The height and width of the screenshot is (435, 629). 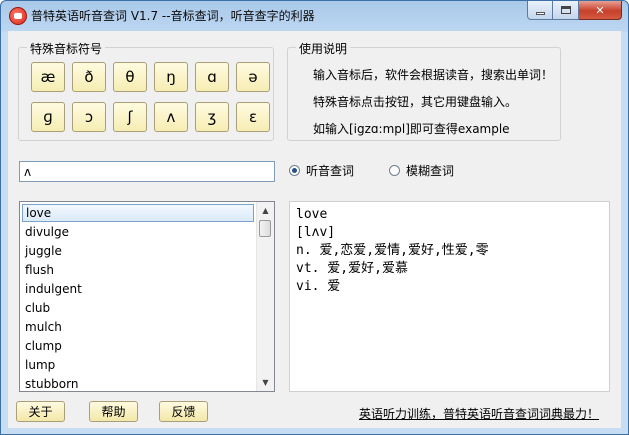 I want to click on symbol-button: ɔ, so click(x=89, y=117).